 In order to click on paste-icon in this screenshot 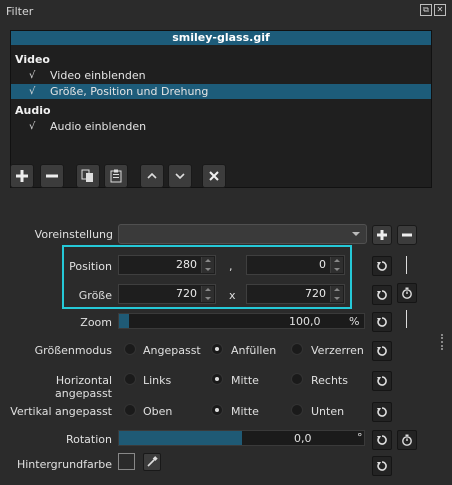, I will do `click(116, 176)`.